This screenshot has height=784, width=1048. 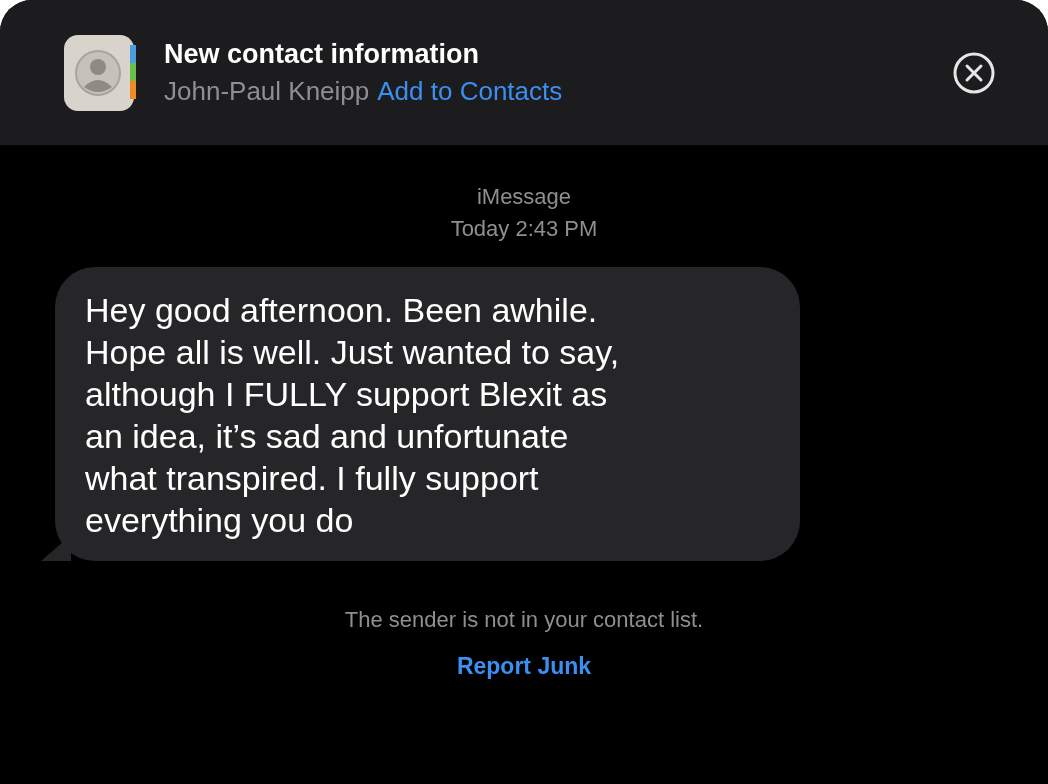 What do you see at coordinates (524, 666) in the screenshot?
I see `report-junk-link: Report Junk` at bounding box center [524, 666].